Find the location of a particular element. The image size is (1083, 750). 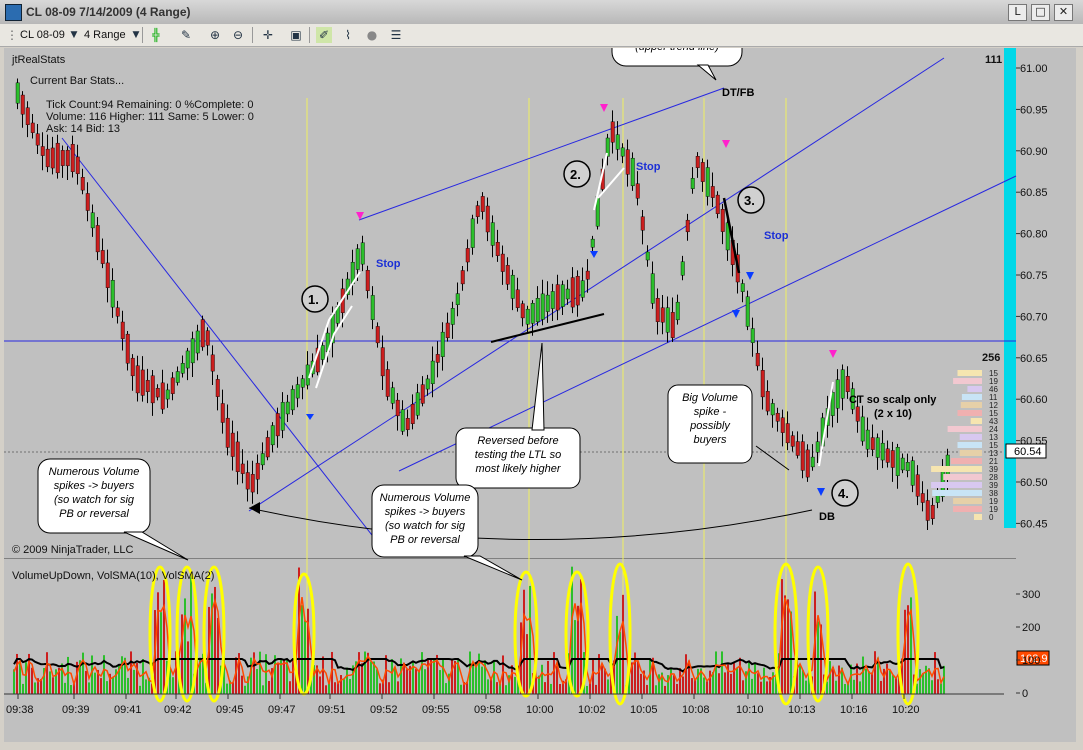

bar-style-icon: ╬ is located at coordinates (156, 35).